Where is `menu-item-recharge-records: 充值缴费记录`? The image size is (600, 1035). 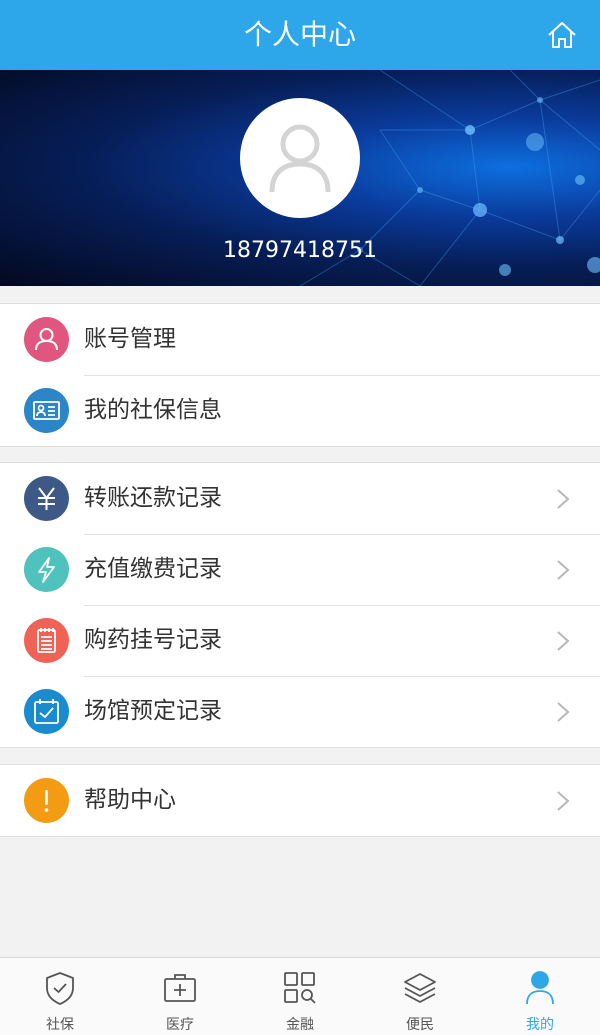
menu-item-recharge-records: 充值缴费记录 is located at coordinates (300, 569).